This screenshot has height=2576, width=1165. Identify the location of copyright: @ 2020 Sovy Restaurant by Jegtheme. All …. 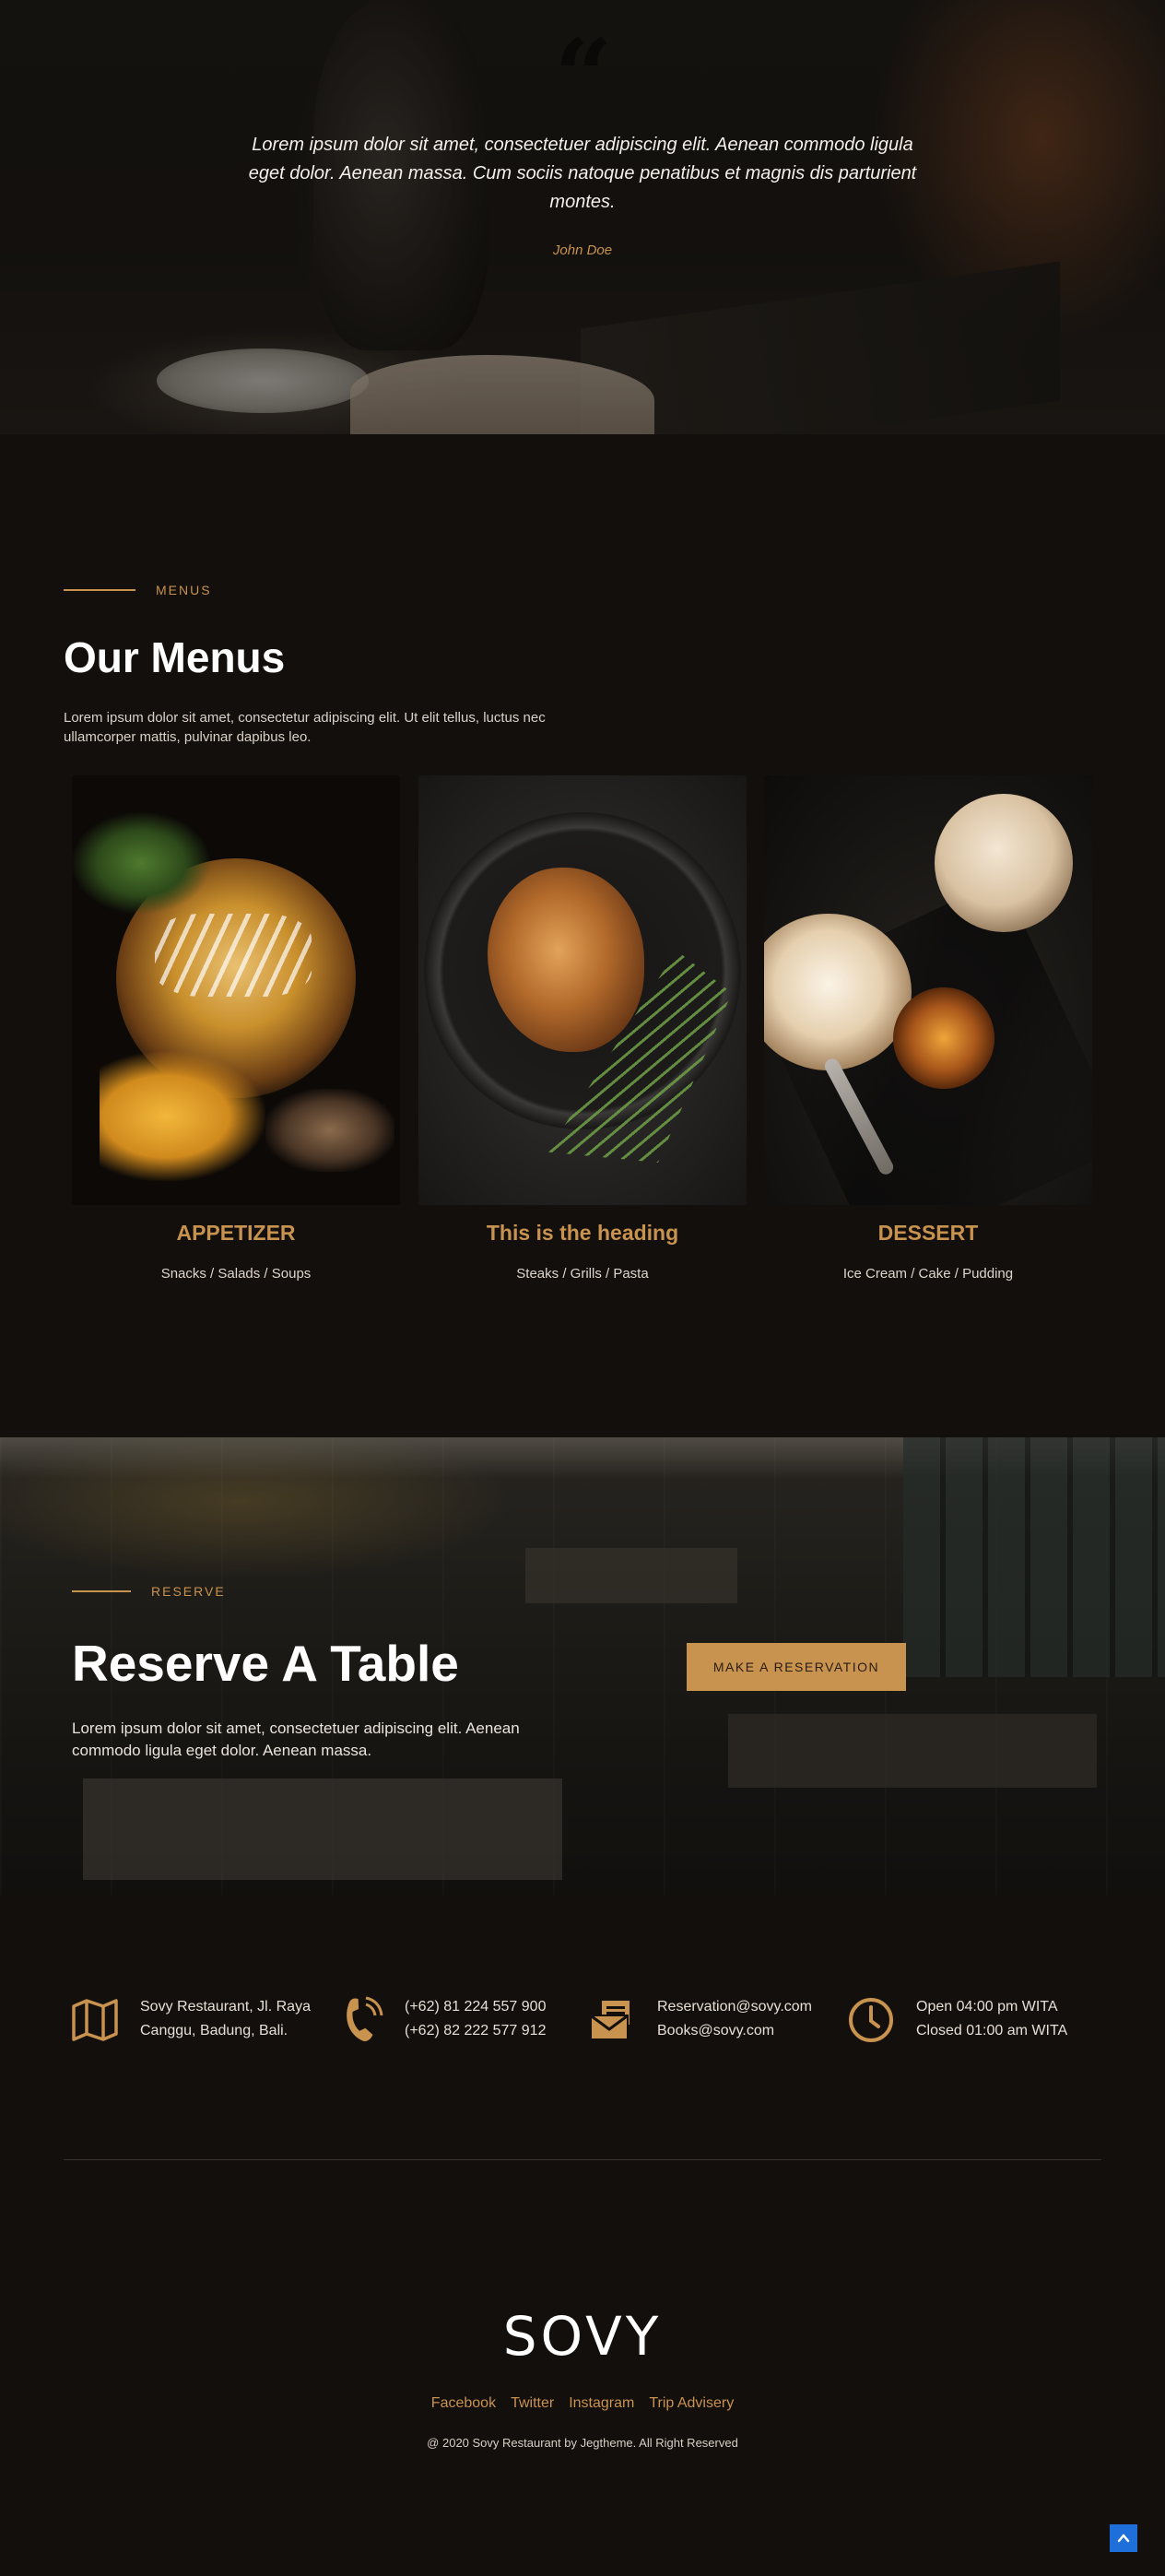
(582, 2443).